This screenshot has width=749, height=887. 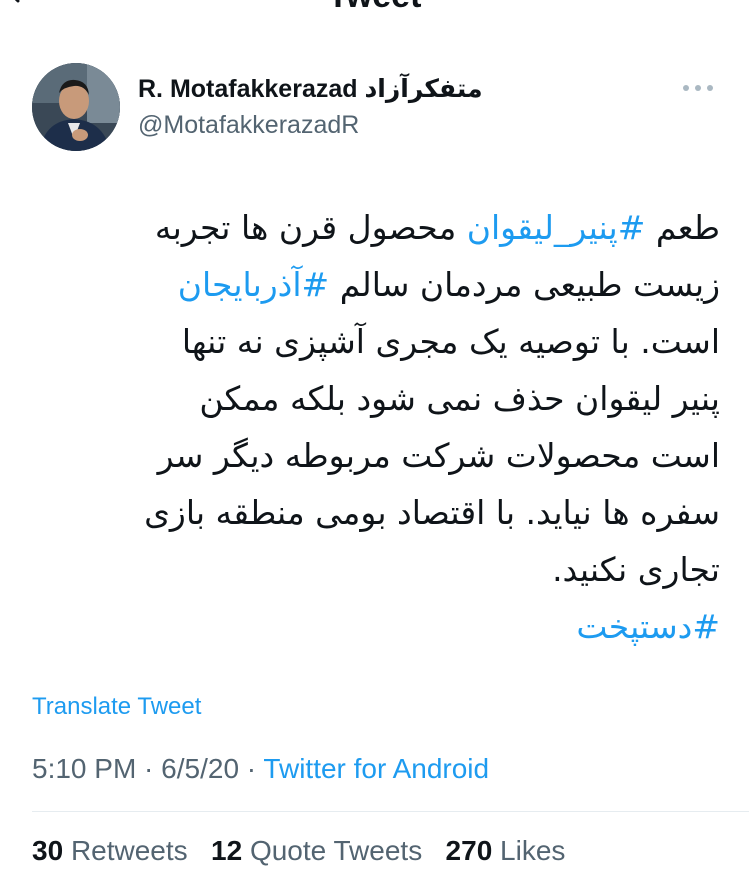 I want to click on tweet-text-line: پنیر لیقوان حذف نمی شود بلکه ممکن, so click(x=375, y=398).